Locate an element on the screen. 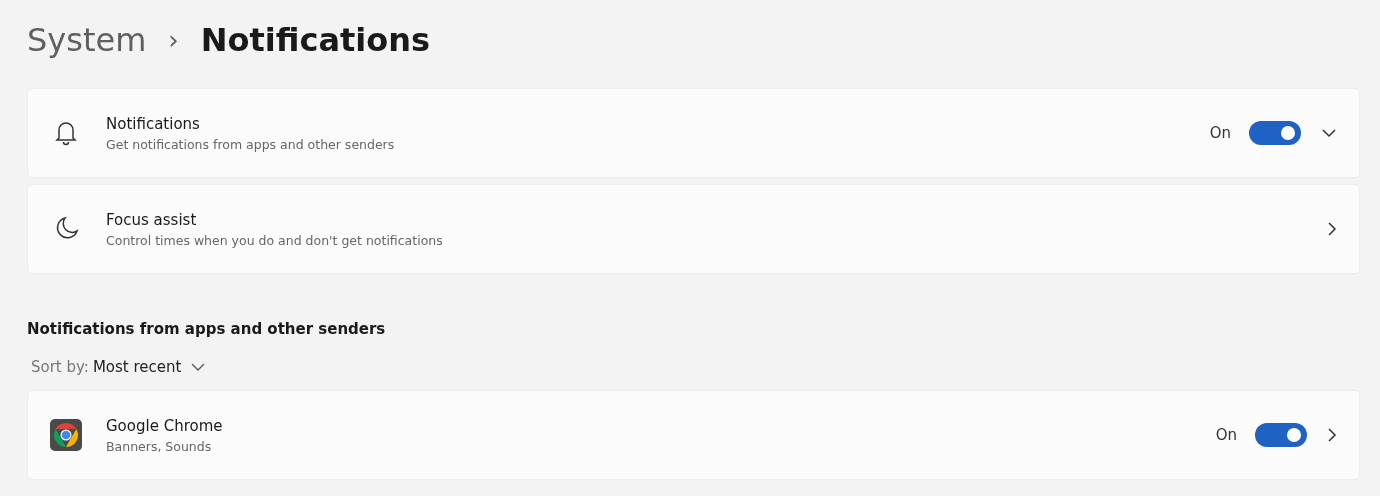 This screenshot has width=1380, height=496. app-icon is located at coordinates (66, 435).